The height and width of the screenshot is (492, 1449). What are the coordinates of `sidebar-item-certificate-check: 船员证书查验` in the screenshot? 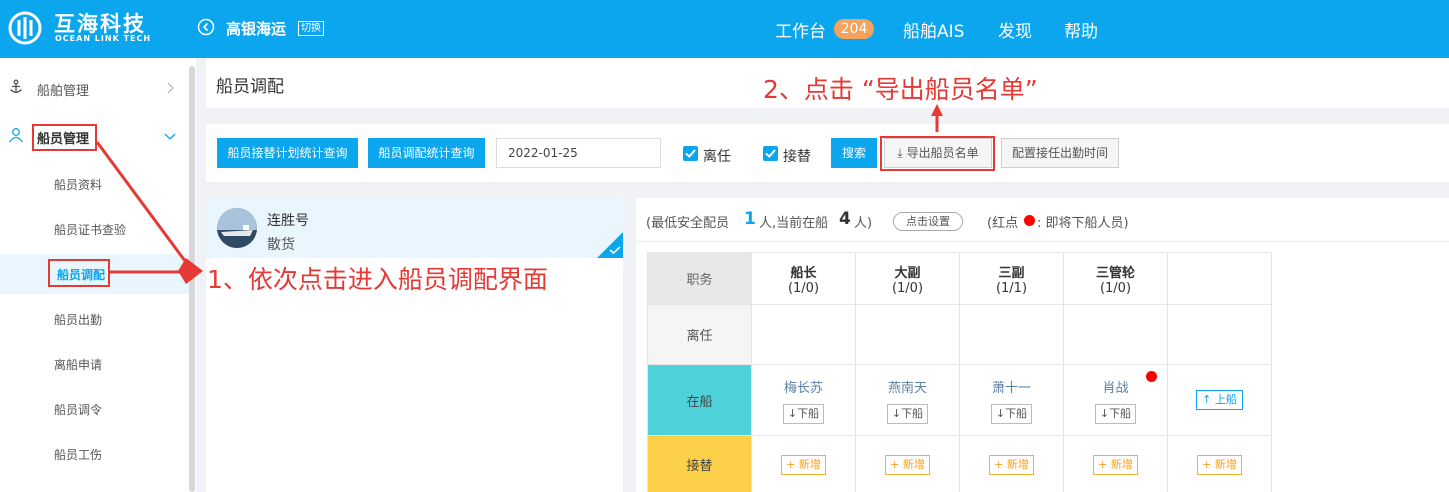 It's located at (94, 229).